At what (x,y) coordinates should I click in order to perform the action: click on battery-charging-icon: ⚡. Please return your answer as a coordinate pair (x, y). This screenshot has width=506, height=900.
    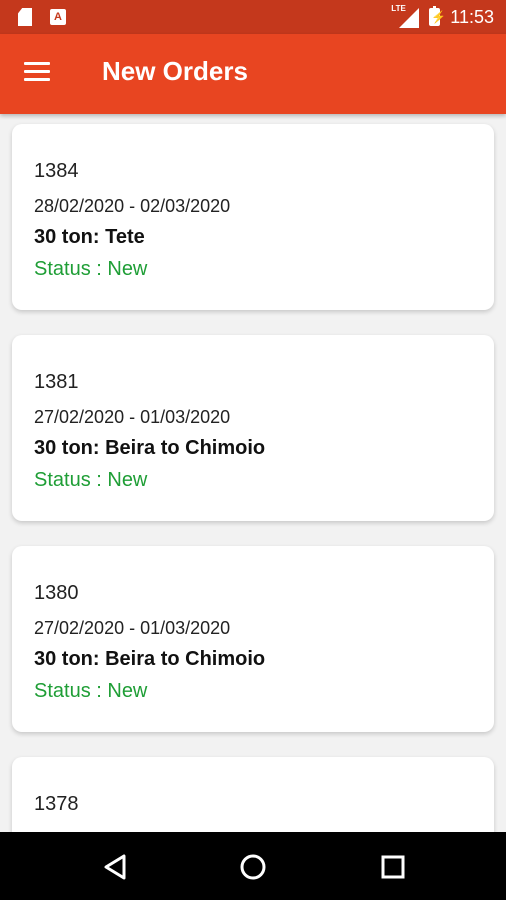
    Looking at the image, I should click on (438, 16).